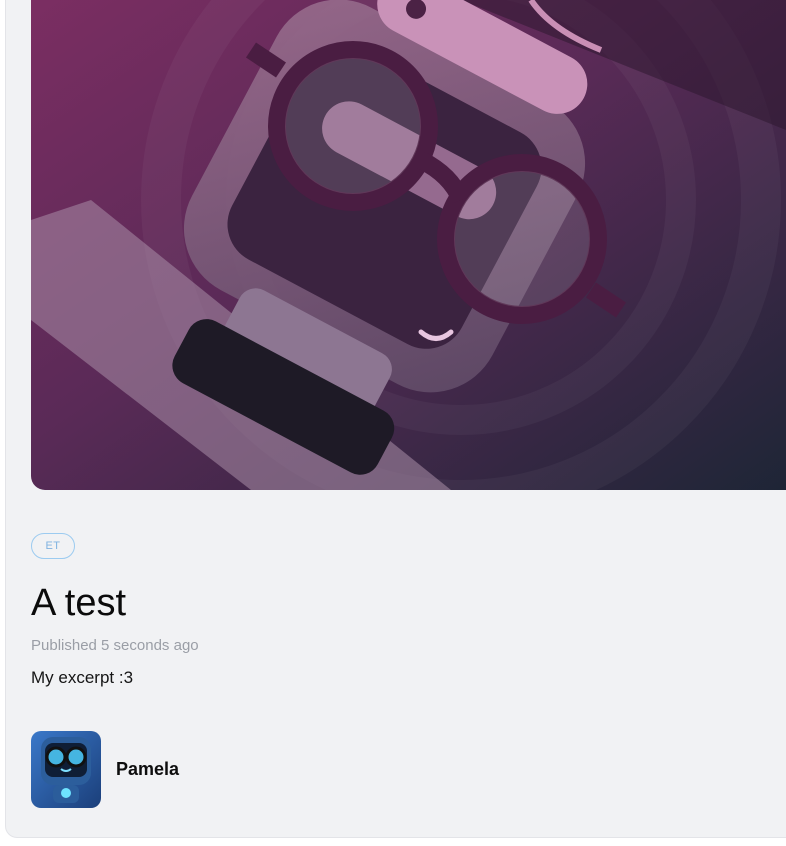  Describe the element at coordinates (115, 645) in the screenshot. I see `published-time: Published 5 seconds ago` at that location.